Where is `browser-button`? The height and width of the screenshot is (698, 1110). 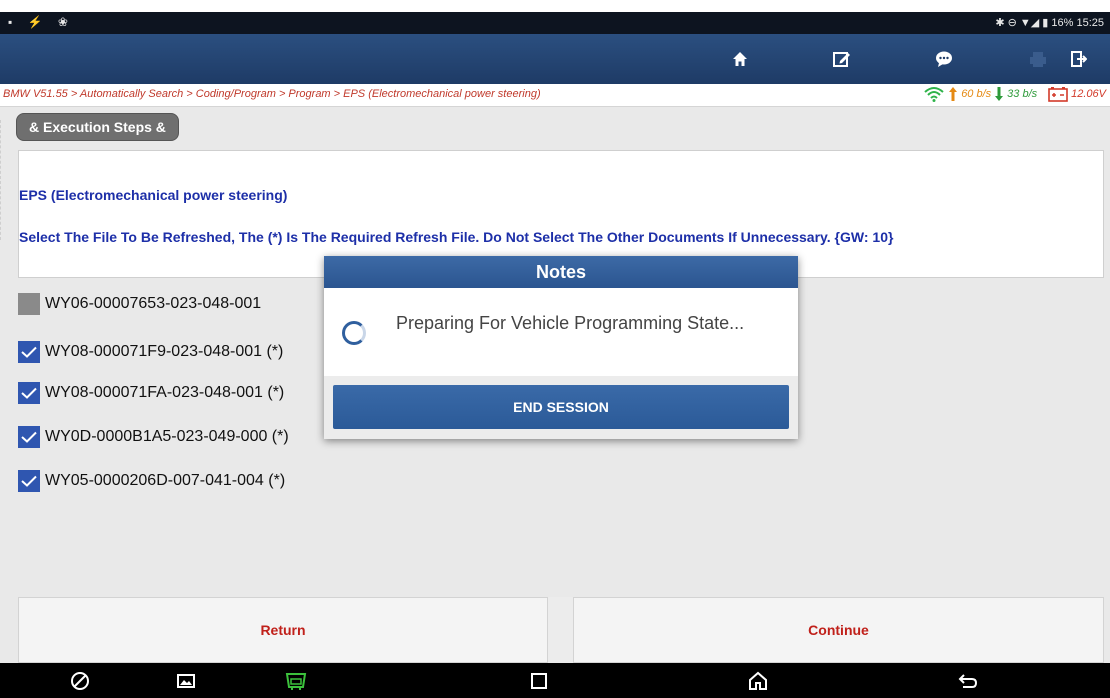
browser-button is located at coordinates (80, 681).